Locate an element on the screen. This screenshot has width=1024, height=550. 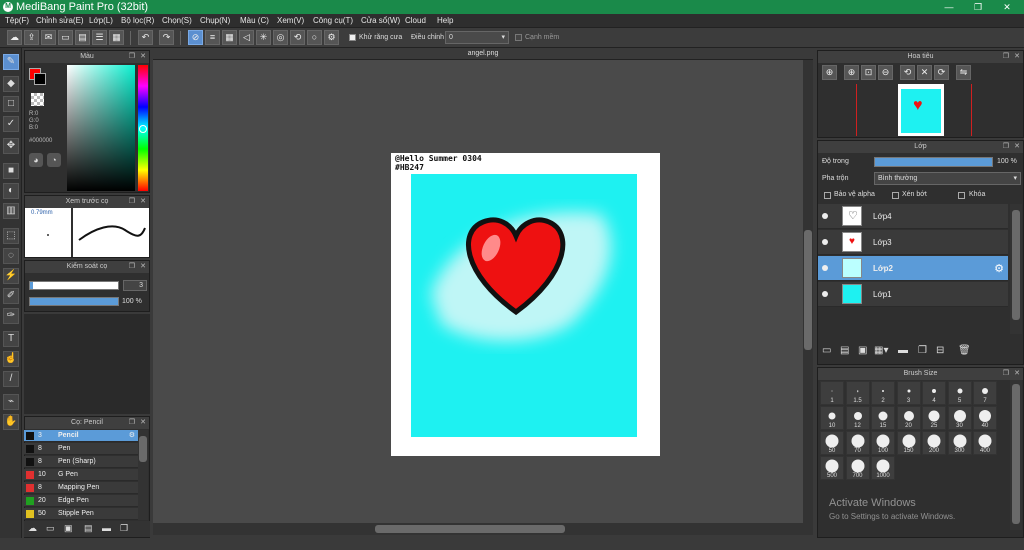
brush-size-cell: 70 is located at coordinates (857, 443).